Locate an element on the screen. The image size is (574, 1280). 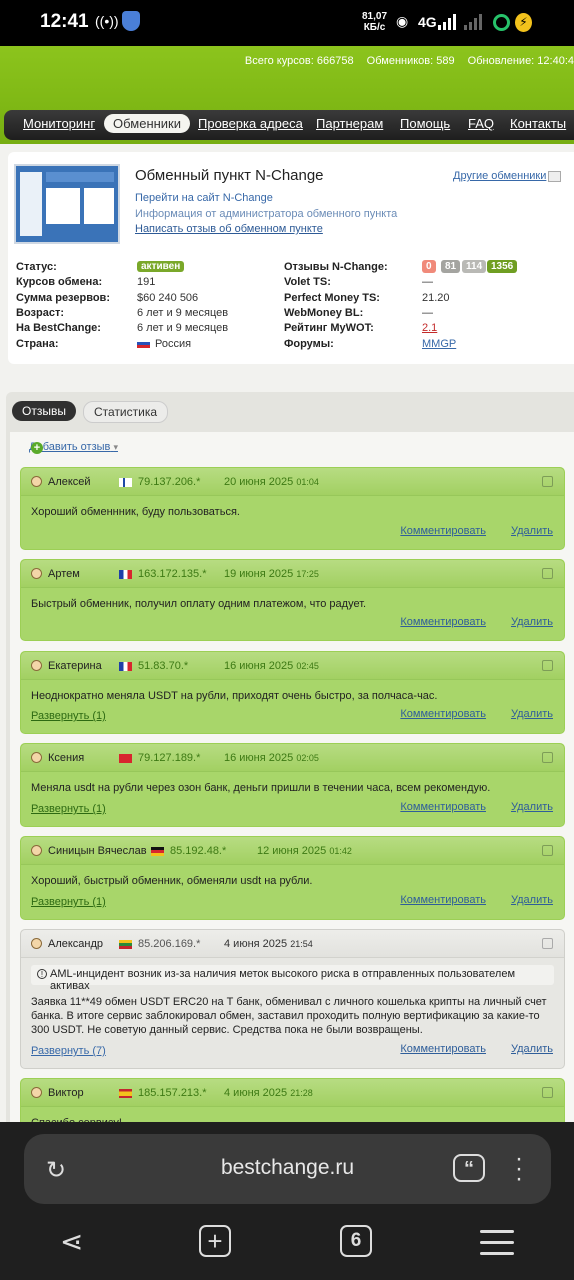
signal-2-icon is located at coordinates (474, 22).